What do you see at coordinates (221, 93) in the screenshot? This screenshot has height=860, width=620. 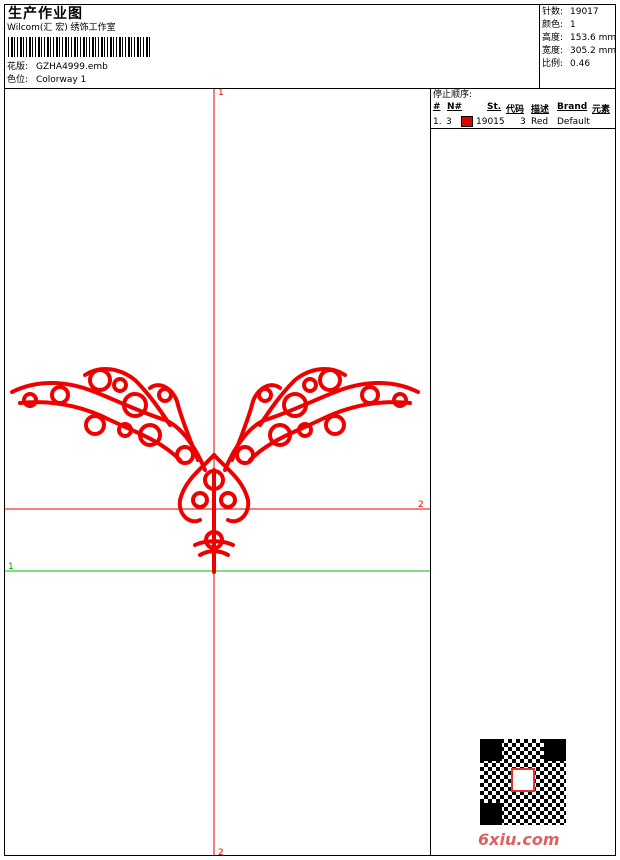 I see `marker-v-top: 1` at bounding box center [221, 93].